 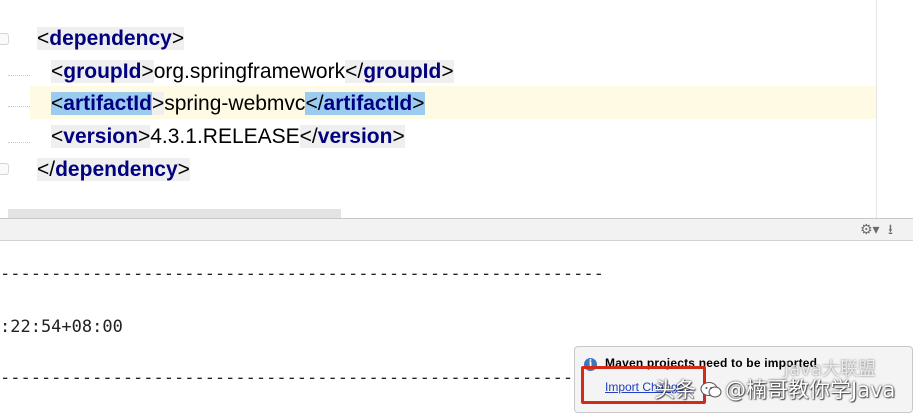 I want to click on code-line: </dependency>, so click(x=113, y=170).